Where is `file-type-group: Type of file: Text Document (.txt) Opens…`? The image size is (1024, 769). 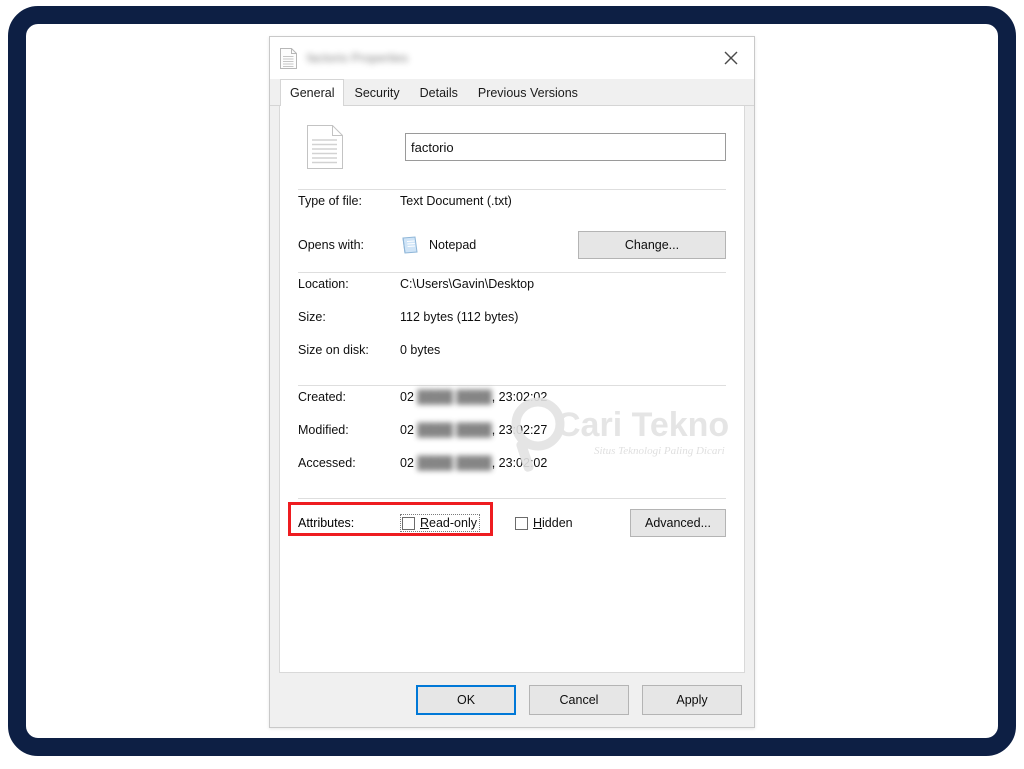 file-type-group: Type of file: Text Document (.txt) Opens… is located at coordinates (512, 228).